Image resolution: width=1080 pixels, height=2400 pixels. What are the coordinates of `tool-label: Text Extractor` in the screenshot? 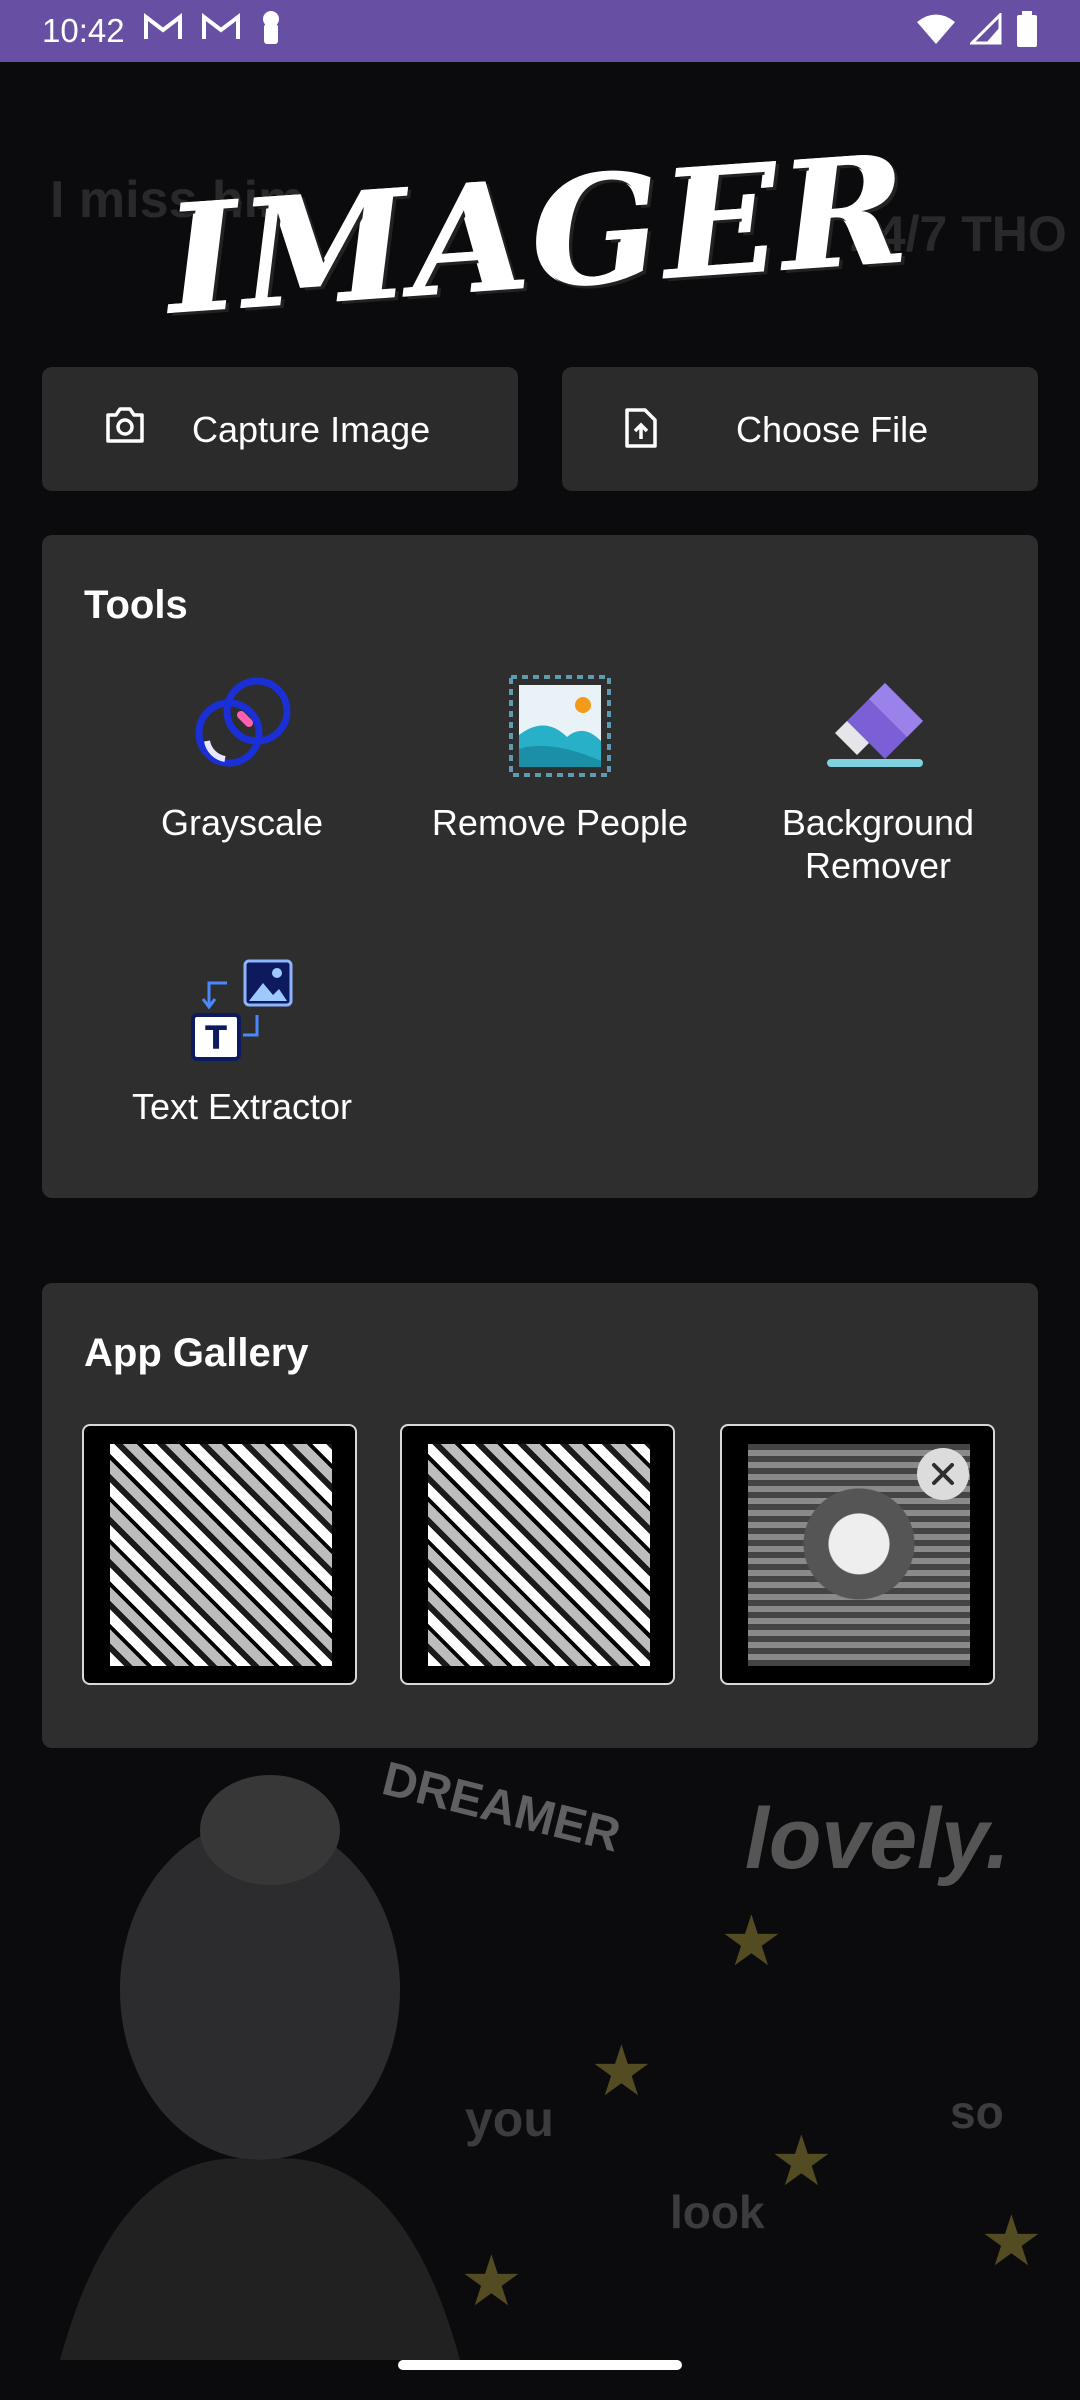 It's located at (242, 1106).